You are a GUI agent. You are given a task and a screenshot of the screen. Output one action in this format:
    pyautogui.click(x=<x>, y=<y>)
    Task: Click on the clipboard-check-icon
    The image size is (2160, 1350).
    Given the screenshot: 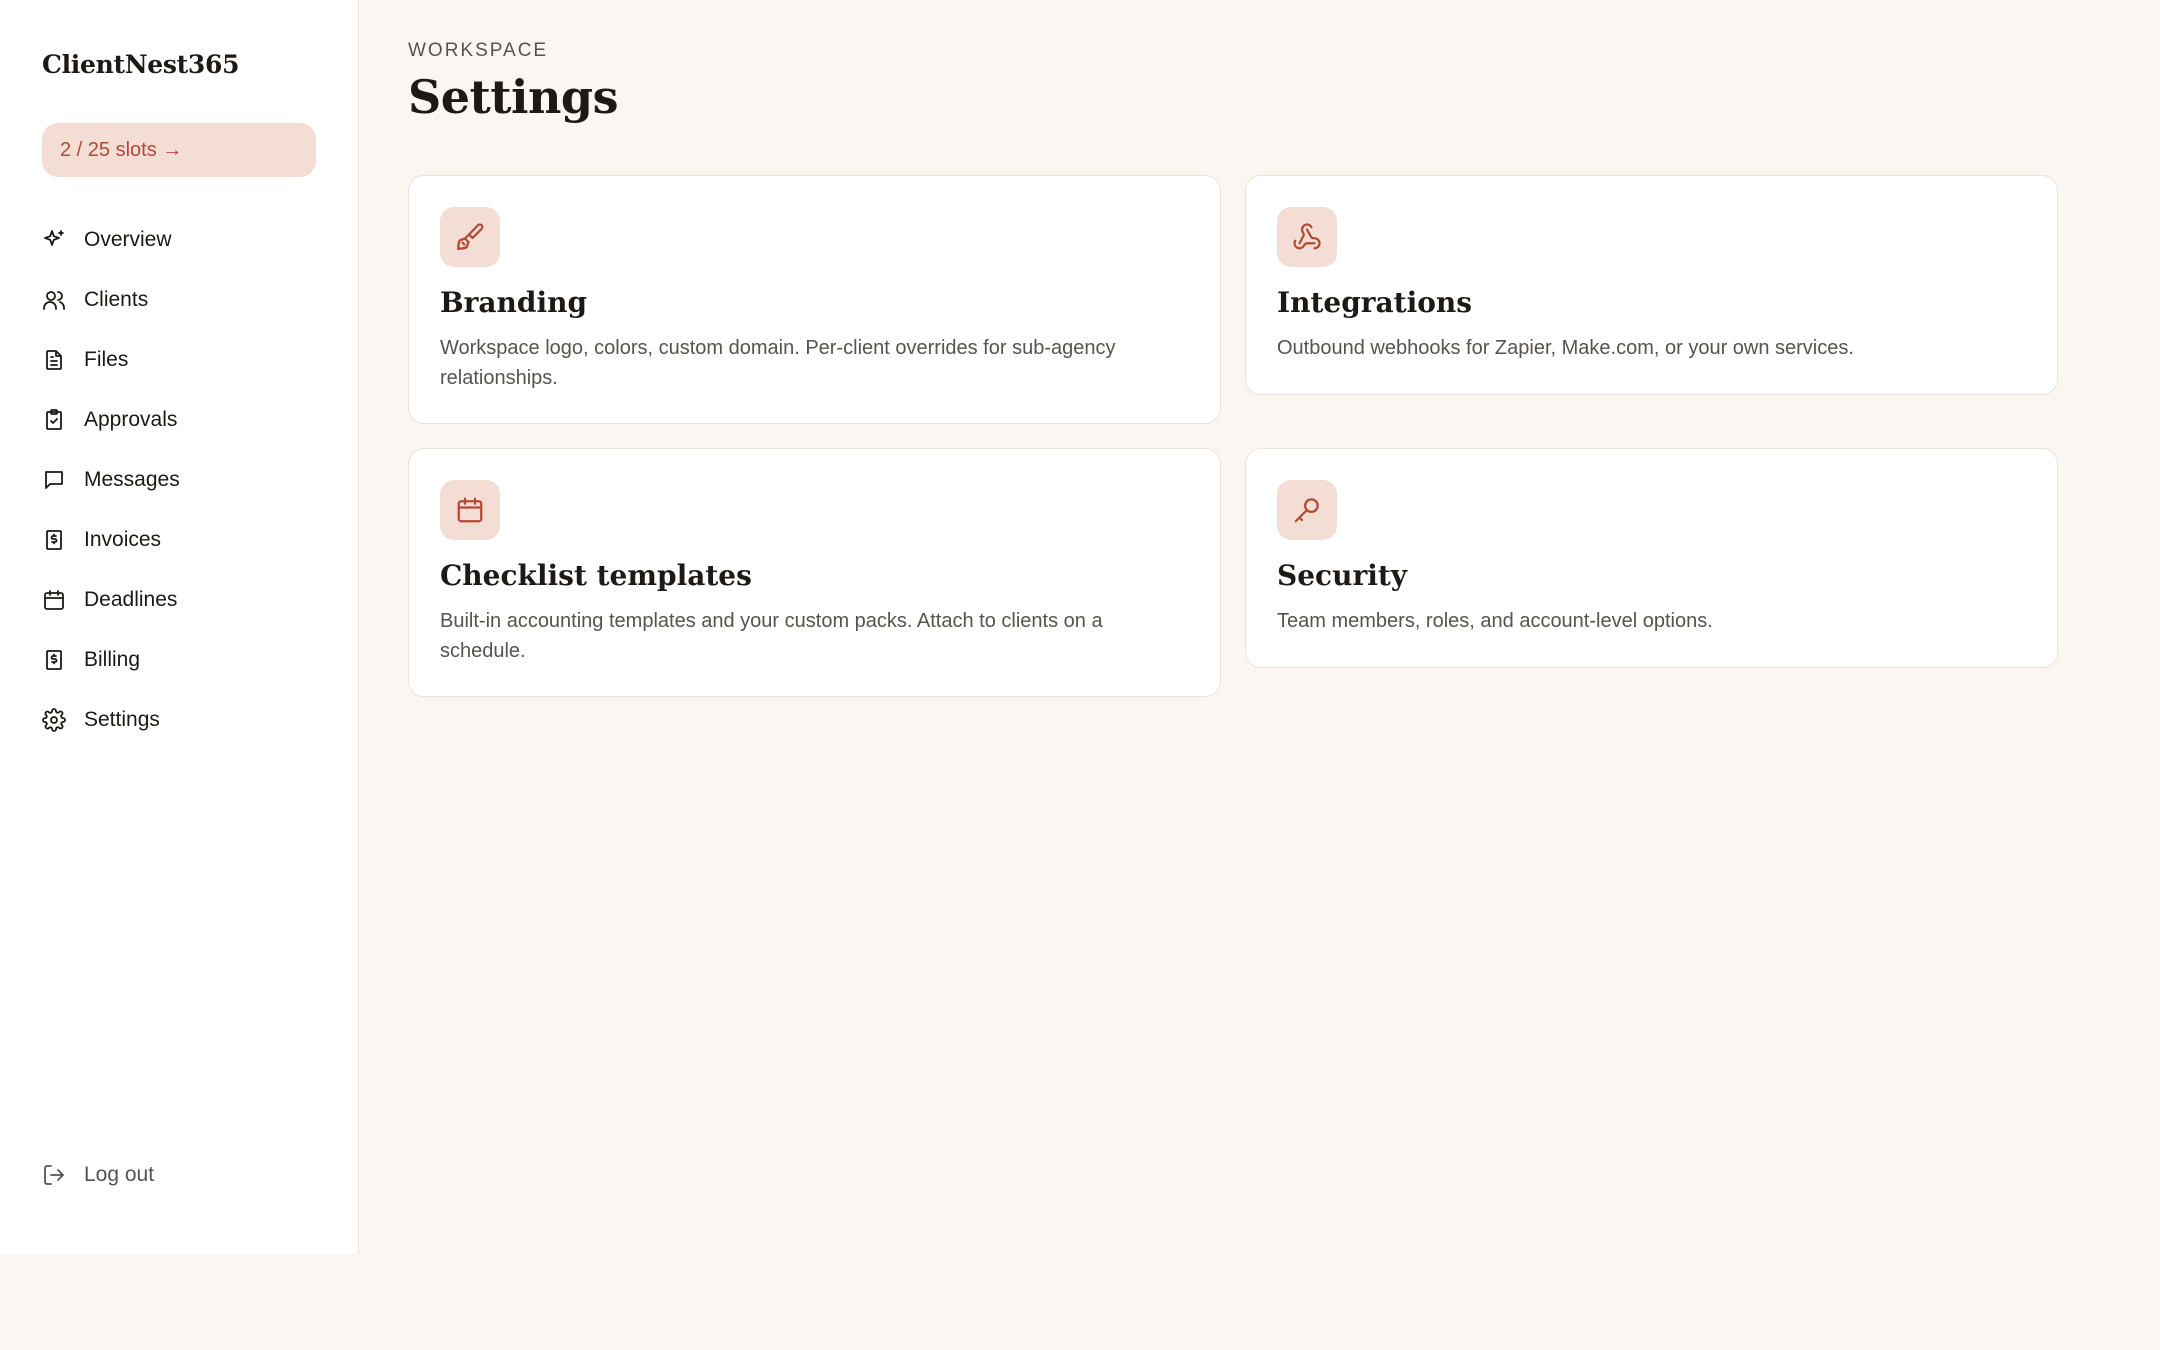 What is the action you would take?
    pyautogui.click(x=54, y=420)
    